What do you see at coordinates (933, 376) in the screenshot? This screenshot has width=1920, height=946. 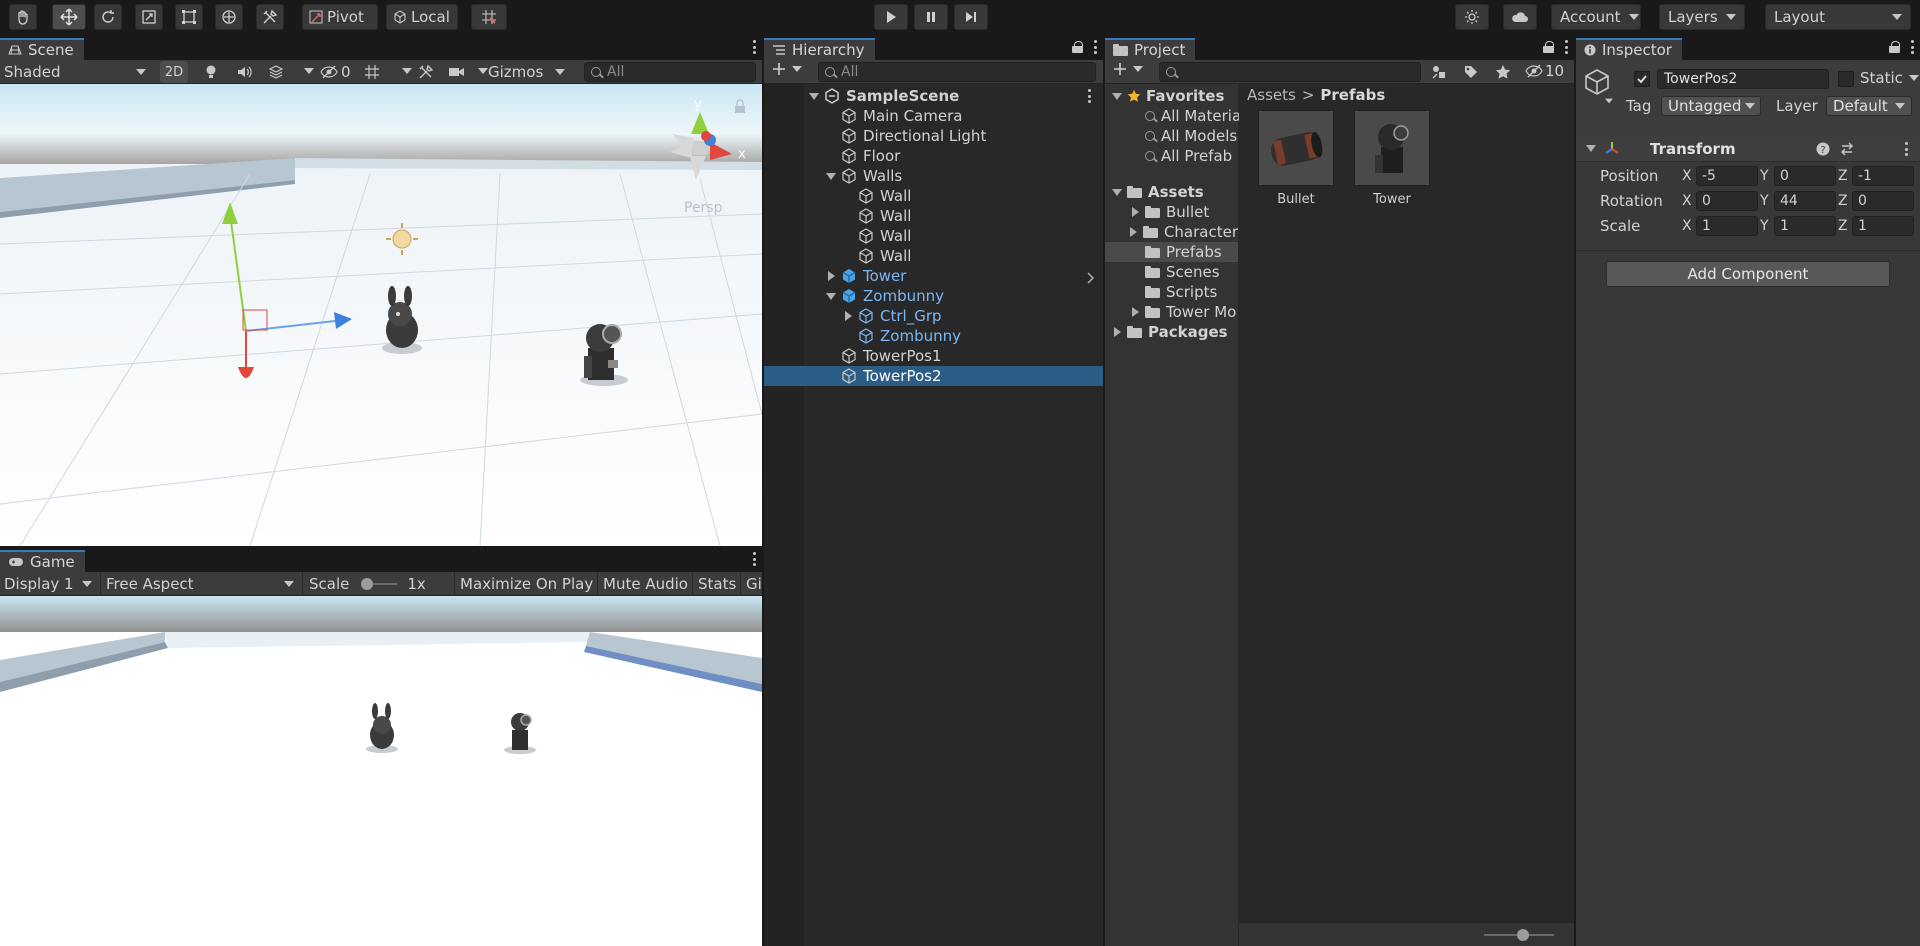 I see `hierarchy-item: TowerPos2` at bounding box center [933, 376].